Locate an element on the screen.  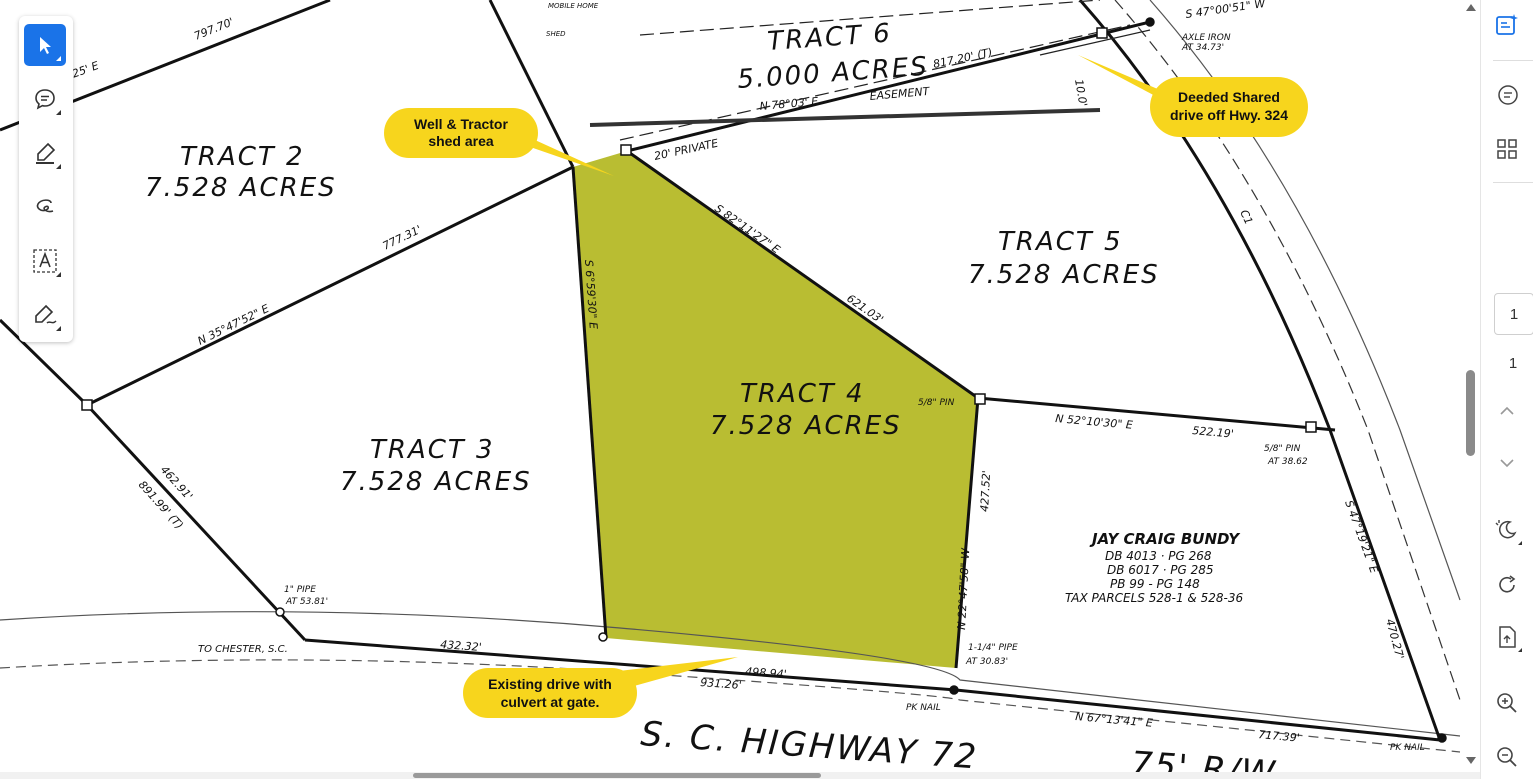
comment-icon is located at coordinates (45, 99).